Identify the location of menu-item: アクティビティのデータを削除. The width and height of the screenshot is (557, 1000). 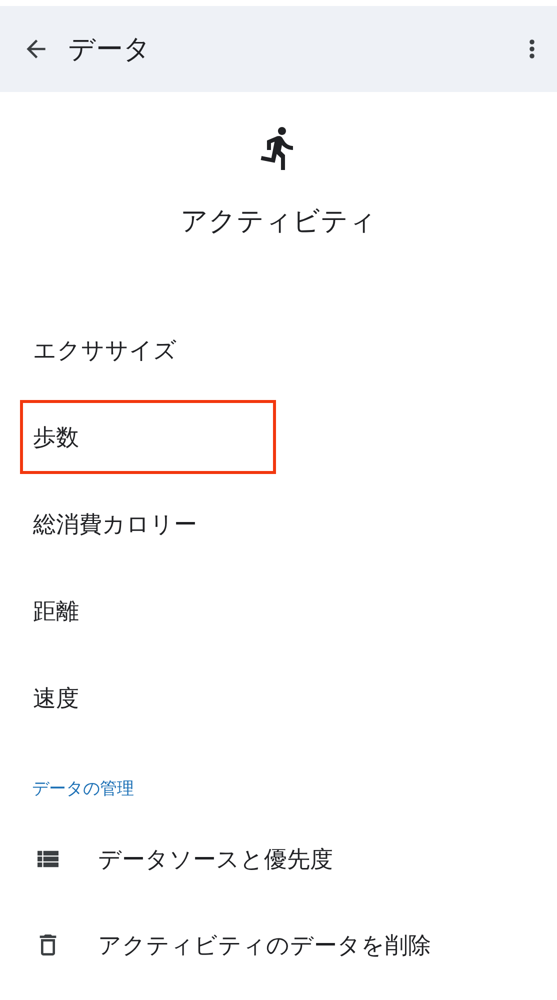
(278, 945).